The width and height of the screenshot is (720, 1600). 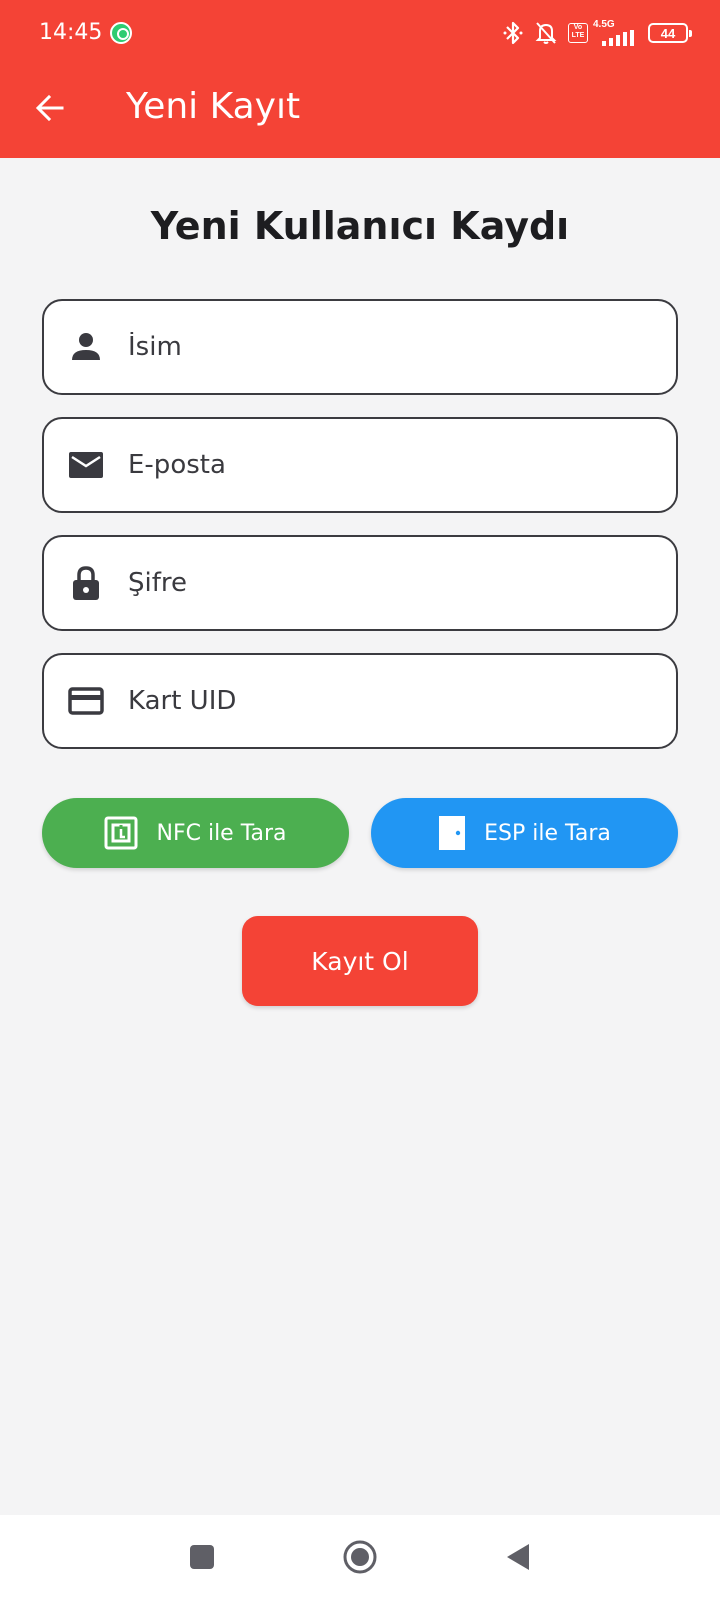 I want to click on system-nav-bar, so click(x=360, y=1557).